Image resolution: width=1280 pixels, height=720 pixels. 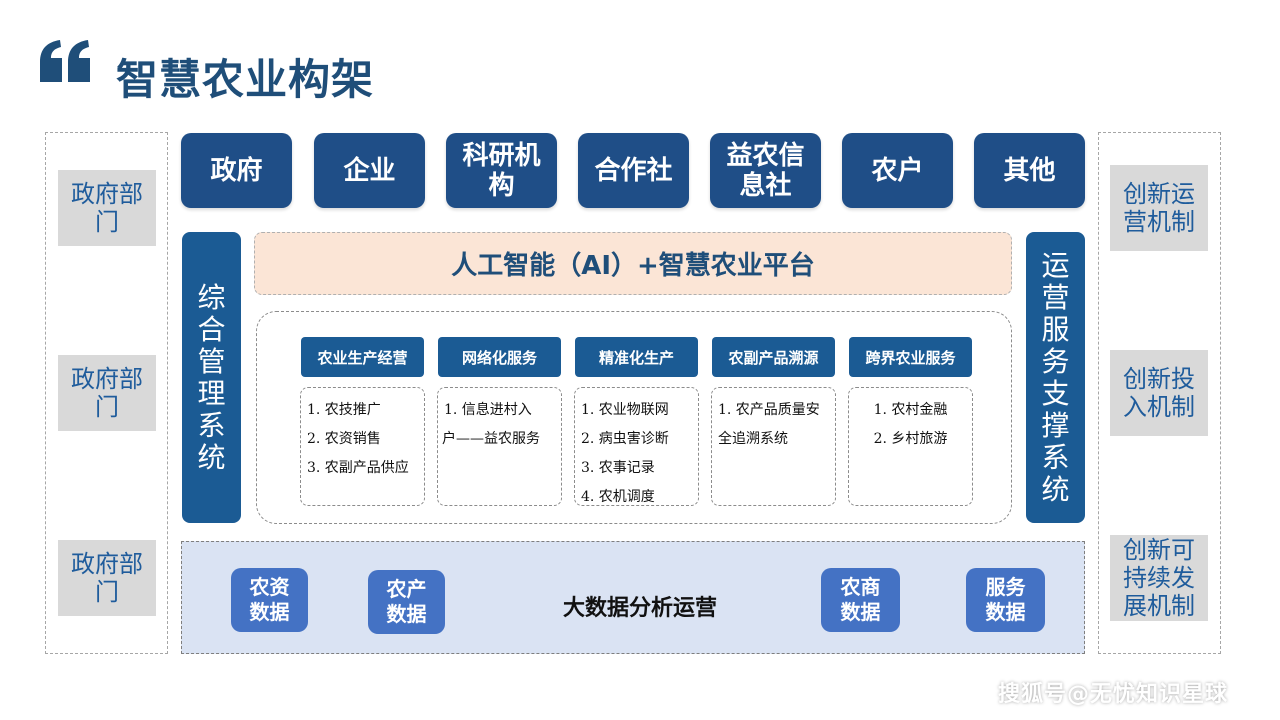 What do you see at coordinates (636, 357) in the screenshot?
I see `service-title-precision: 精准化生产` at bounding box center [636, 357].